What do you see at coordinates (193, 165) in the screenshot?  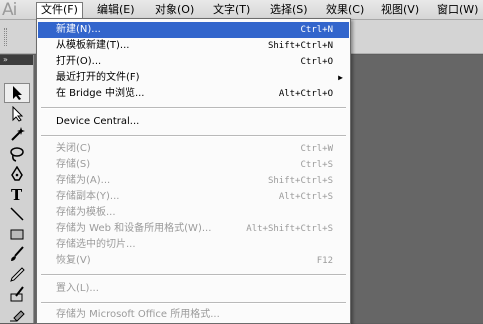 I see `menu-item-save: 存储(S) Ctrl+S` at bounding box center [193, 165].